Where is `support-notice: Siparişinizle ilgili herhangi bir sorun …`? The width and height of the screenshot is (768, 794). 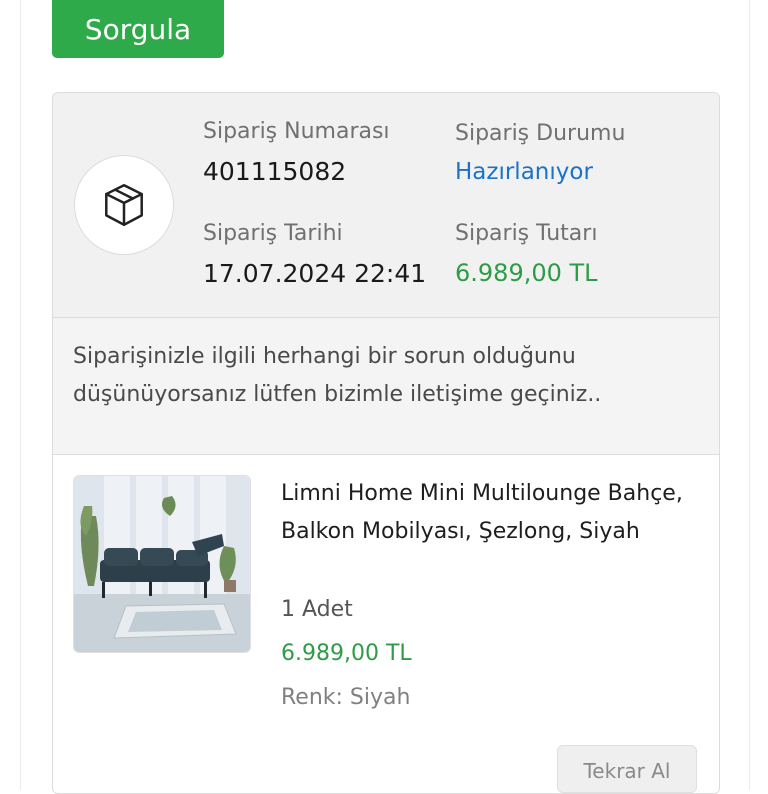
support-notice: Siparişinizle ilgili herhangi bir sorun … is located at coordinates (386, 386).